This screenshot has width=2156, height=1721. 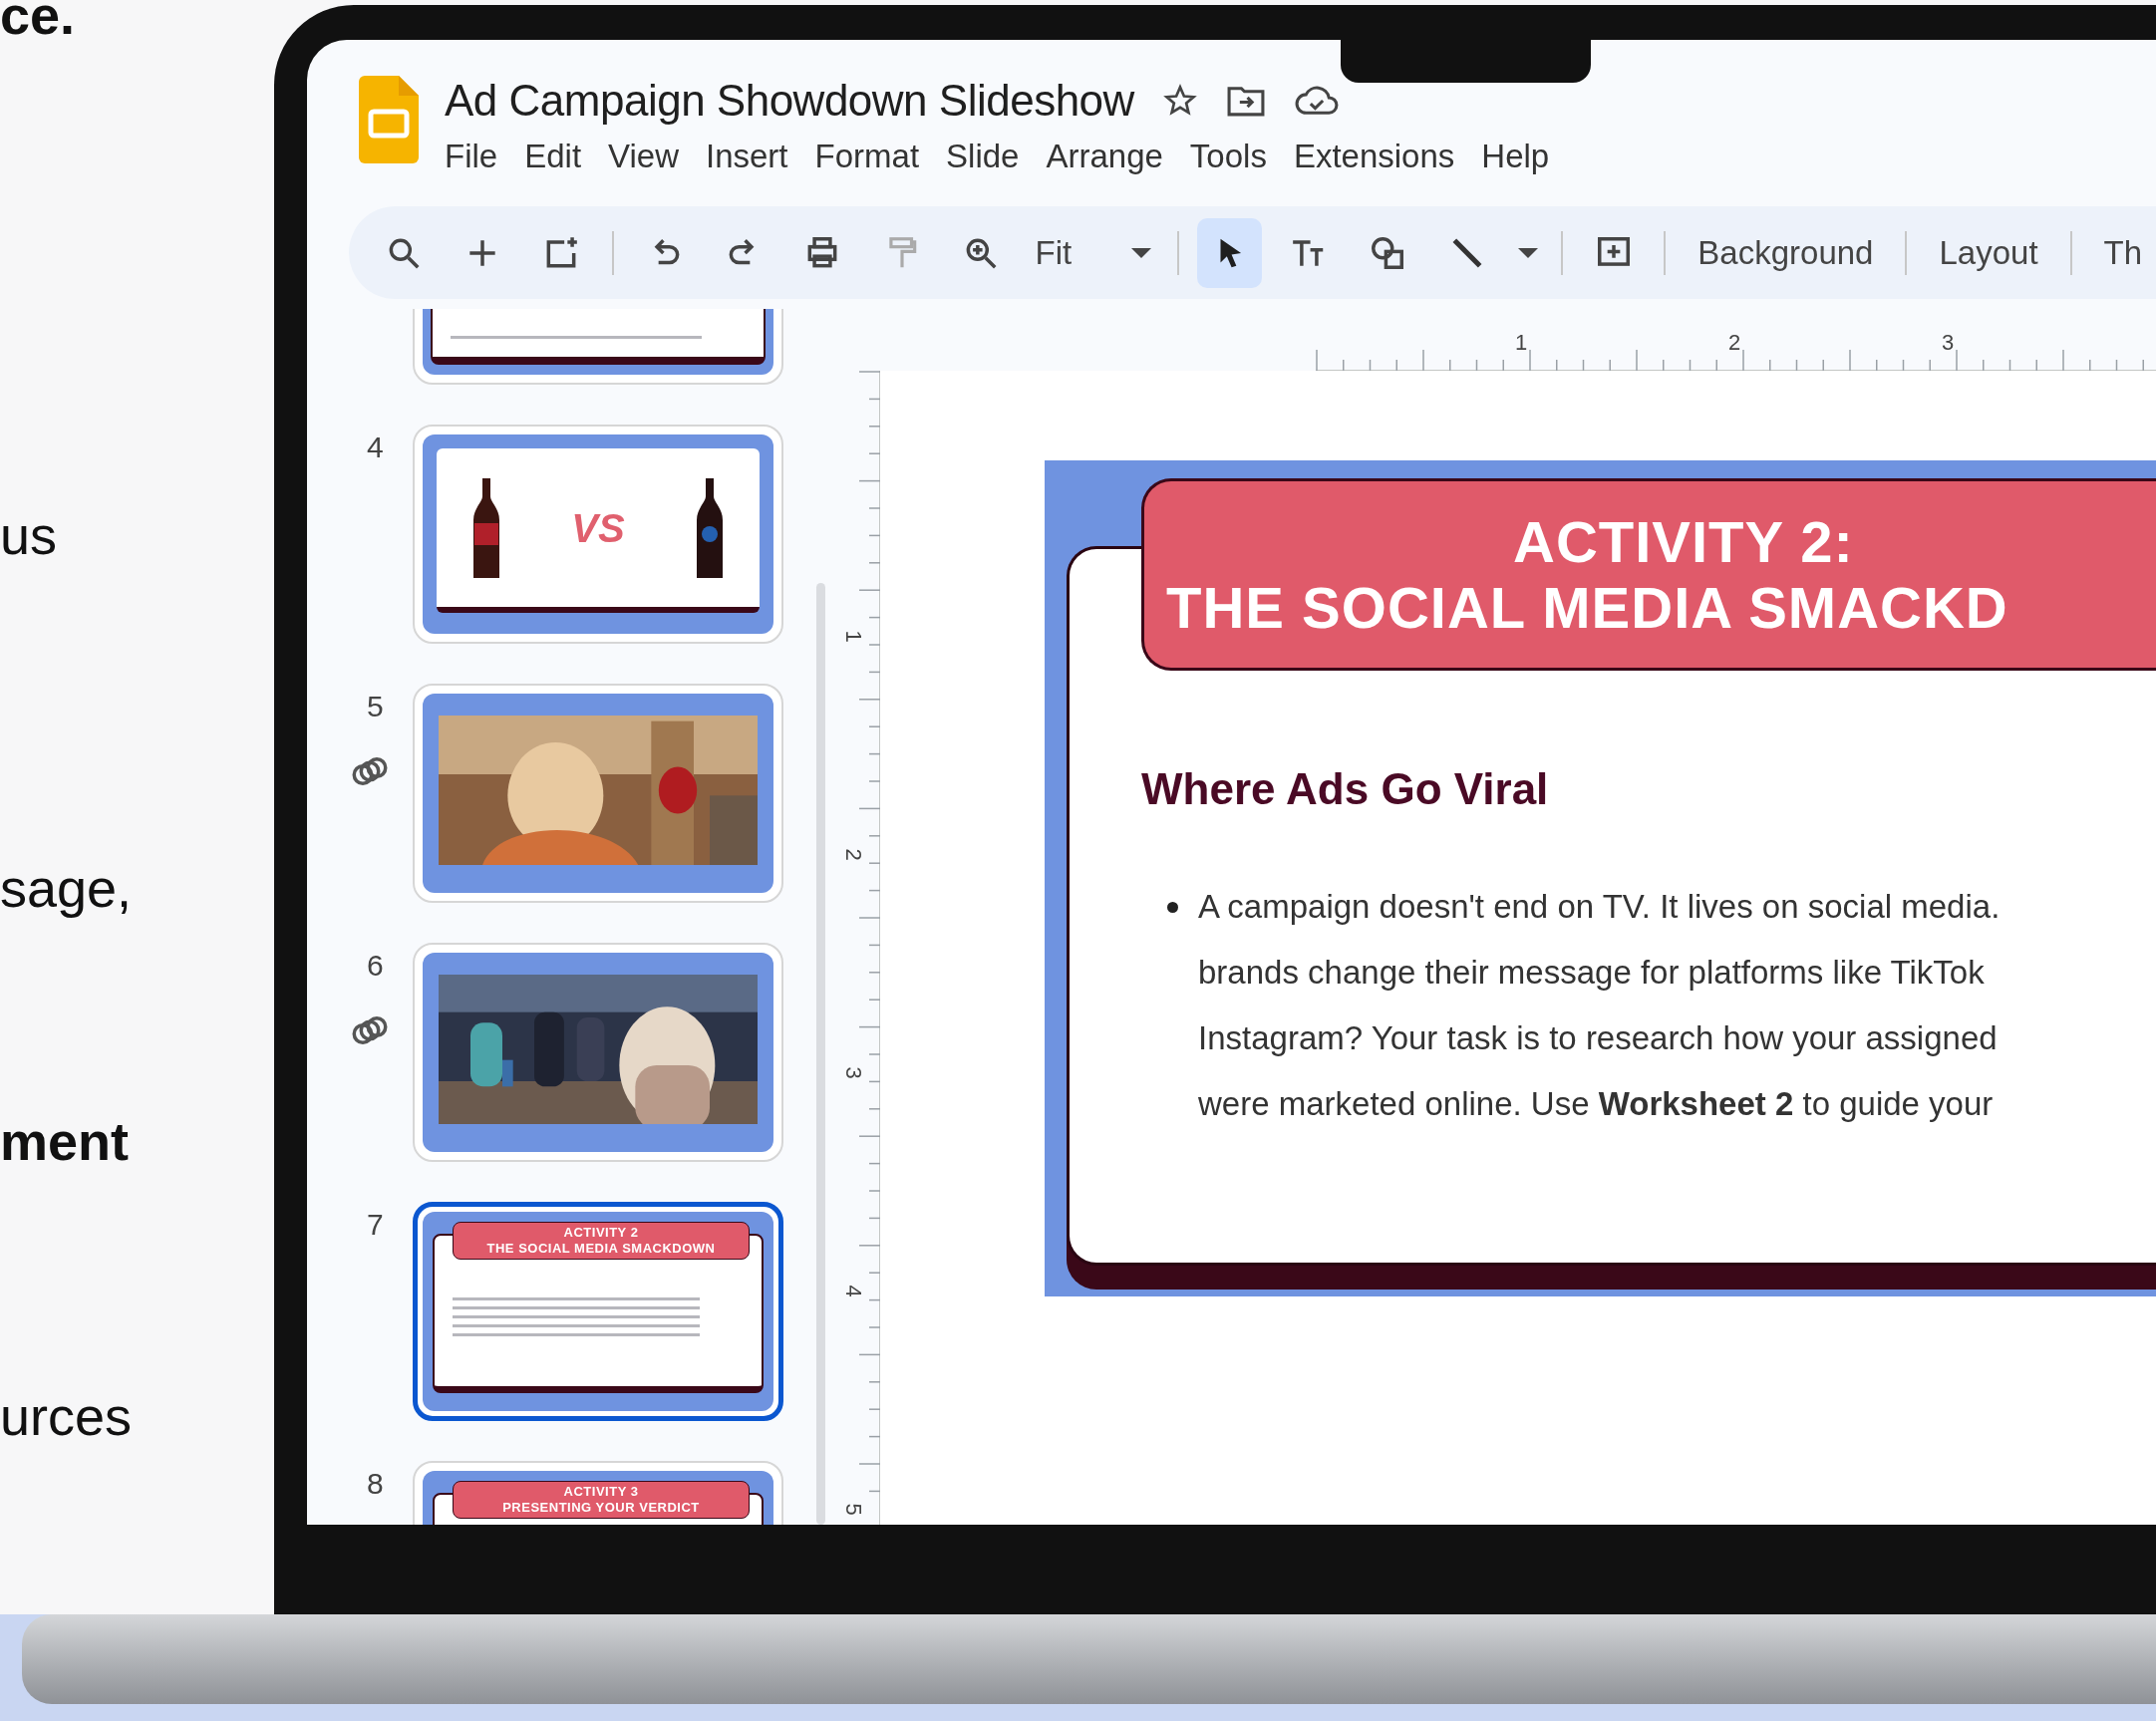 I want to click on slide-number: 7, so click(x=376, y=1225).